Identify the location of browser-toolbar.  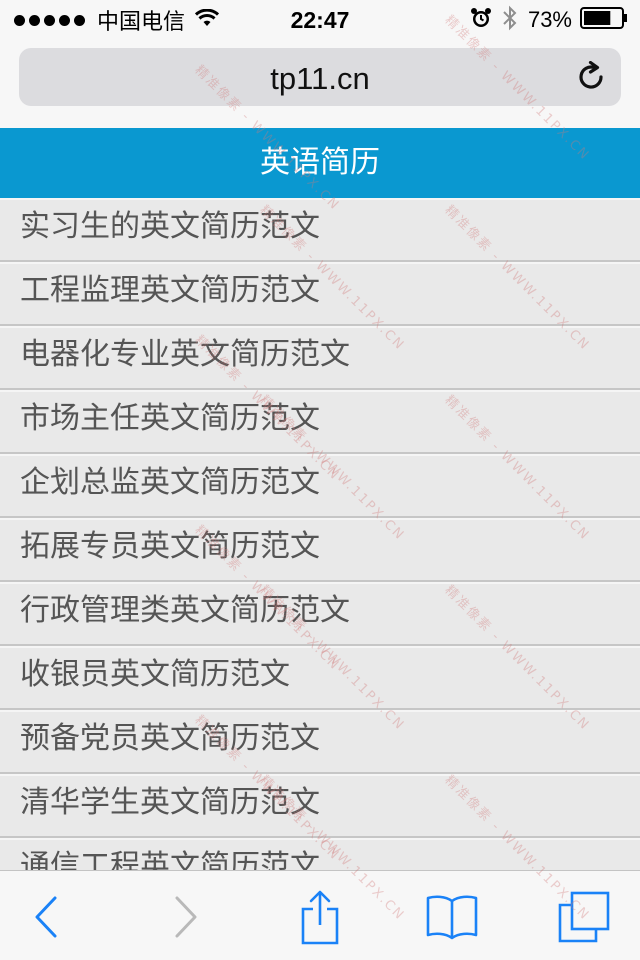
(320, 915).